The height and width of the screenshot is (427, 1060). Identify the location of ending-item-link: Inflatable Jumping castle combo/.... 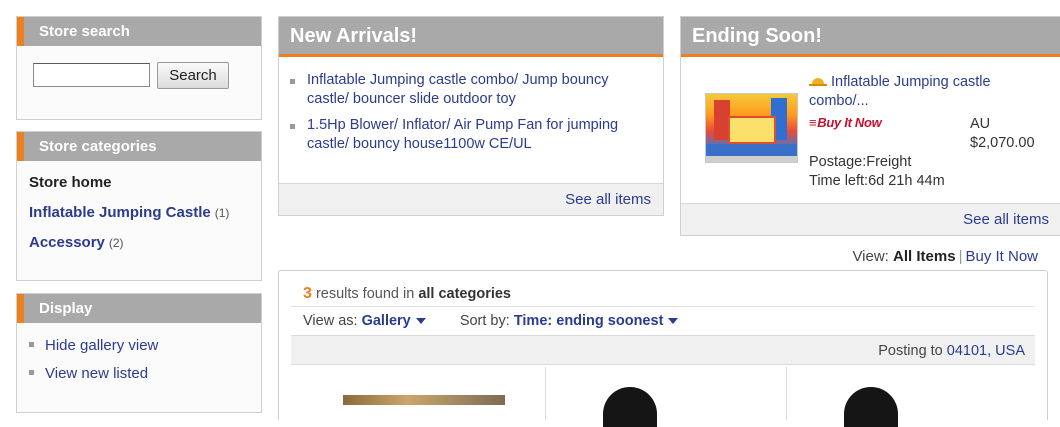
(900, 91).